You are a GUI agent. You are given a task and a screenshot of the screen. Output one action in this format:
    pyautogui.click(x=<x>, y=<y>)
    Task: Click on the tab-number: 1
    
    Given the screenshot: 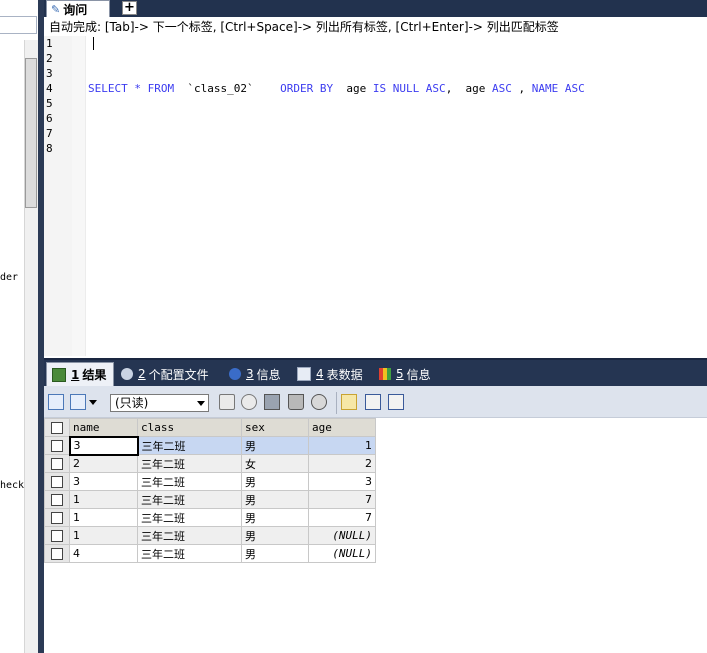 What is the action you would take?
    pyautogui.click(x=75, y=374)
    